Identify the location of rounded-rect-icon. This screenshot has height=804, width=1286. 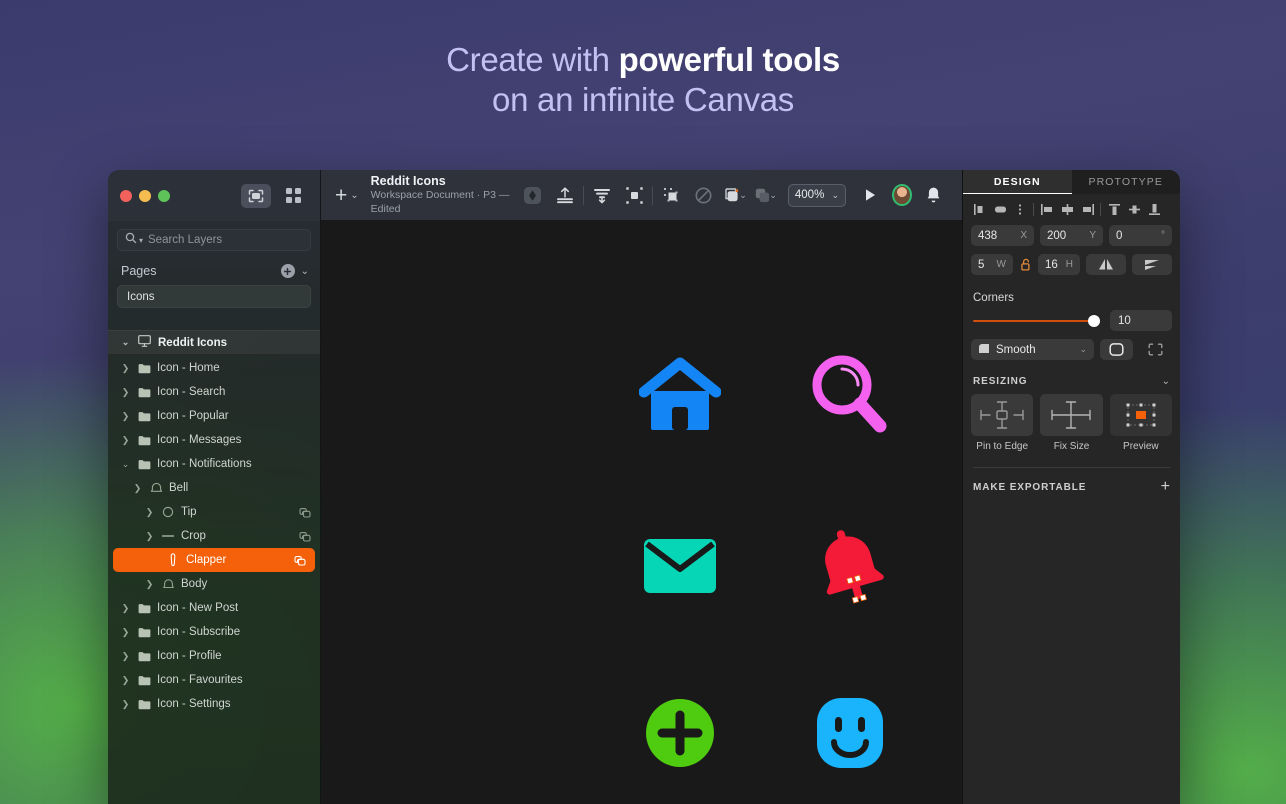
(1116, 349).